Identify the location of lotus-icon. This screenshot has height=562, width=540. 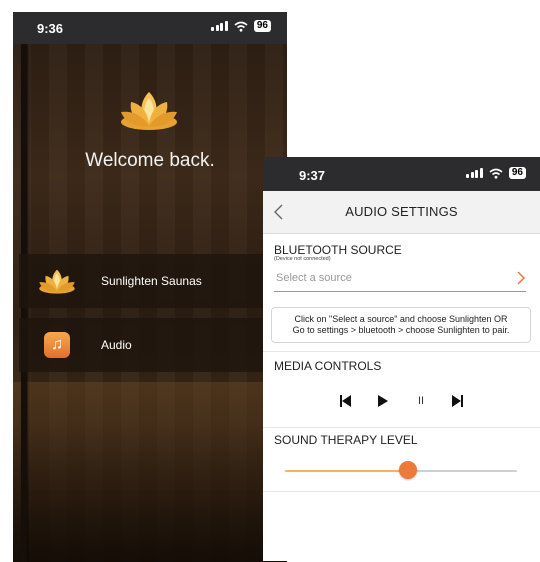
(57, 281).